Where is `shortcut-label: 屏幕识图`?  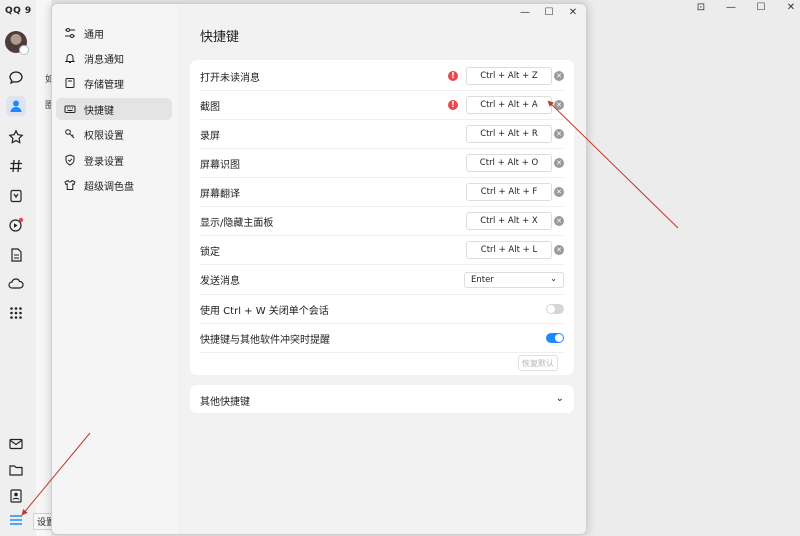 shortcut-label: 屏幕识图 is located at coordinates (220, 165).